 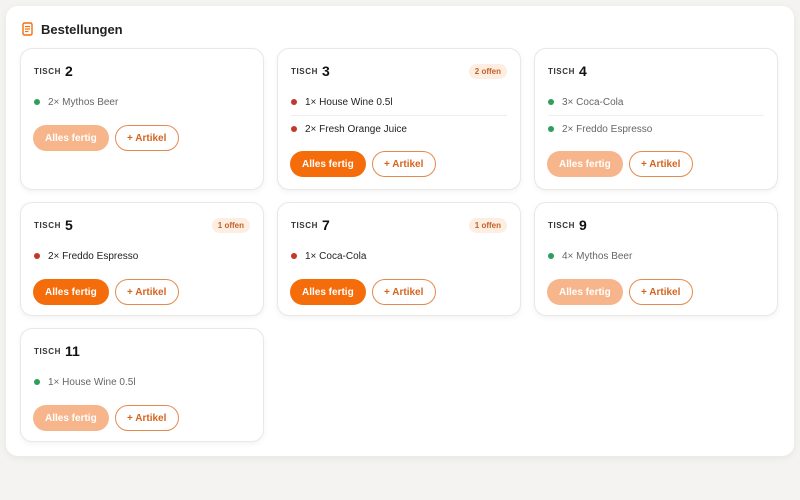 I want to click on open-count-badge: 2 offen, so click(x=487, y=71).